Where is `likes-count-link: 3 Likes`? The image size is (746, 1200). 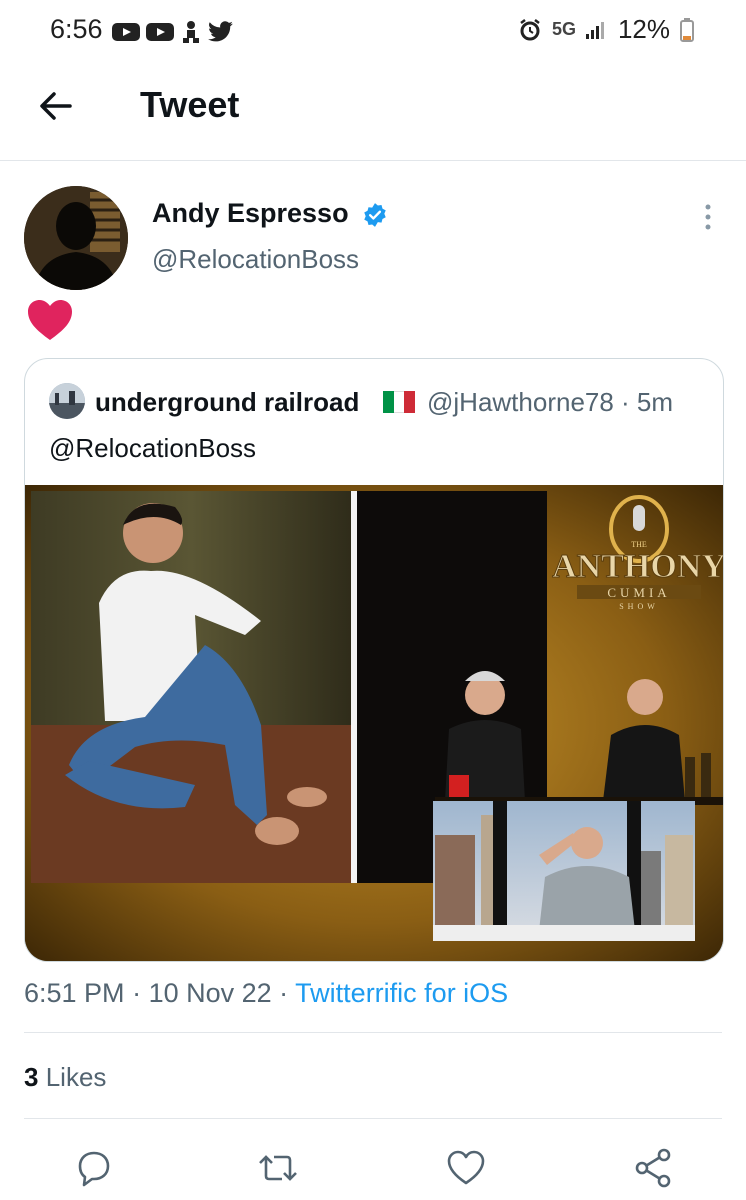
likes-count-link: 3 Likes is located at coordinates (65, 1077).